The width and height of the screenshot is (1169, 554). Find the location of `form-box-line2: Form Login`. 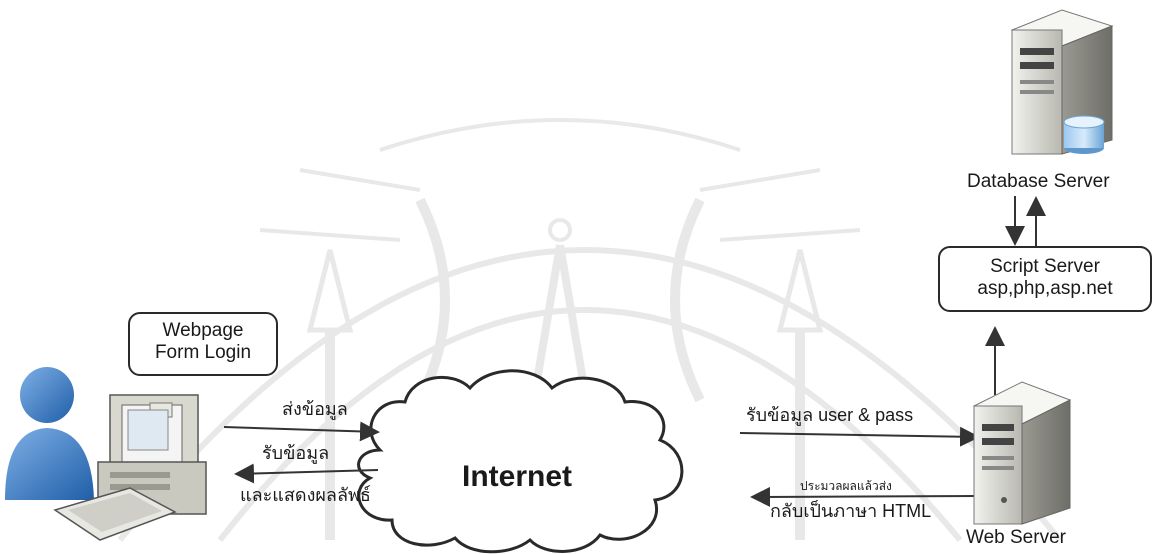

form-box-line2: Form Login is located at coordinates (203, 352).